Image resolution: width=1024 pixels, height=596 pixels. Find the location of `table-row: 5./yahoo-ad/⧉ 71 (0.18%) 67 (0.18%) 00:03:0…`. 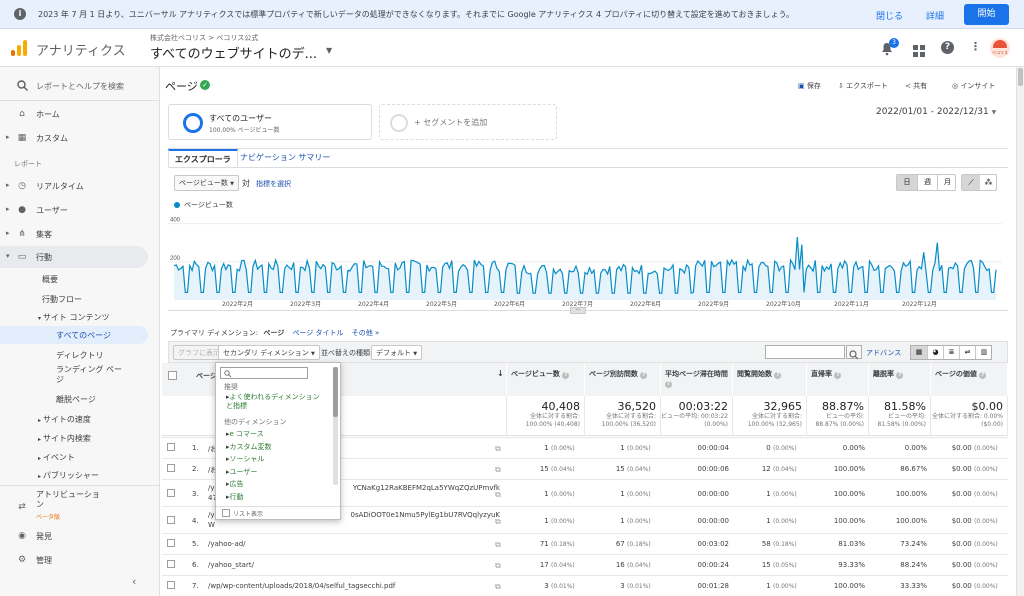

table-row: 5./yahoo-ad/⧉ 71 (0.18%) 67 (0.18%) 00:03:0… is located at coordinates (585, 543).